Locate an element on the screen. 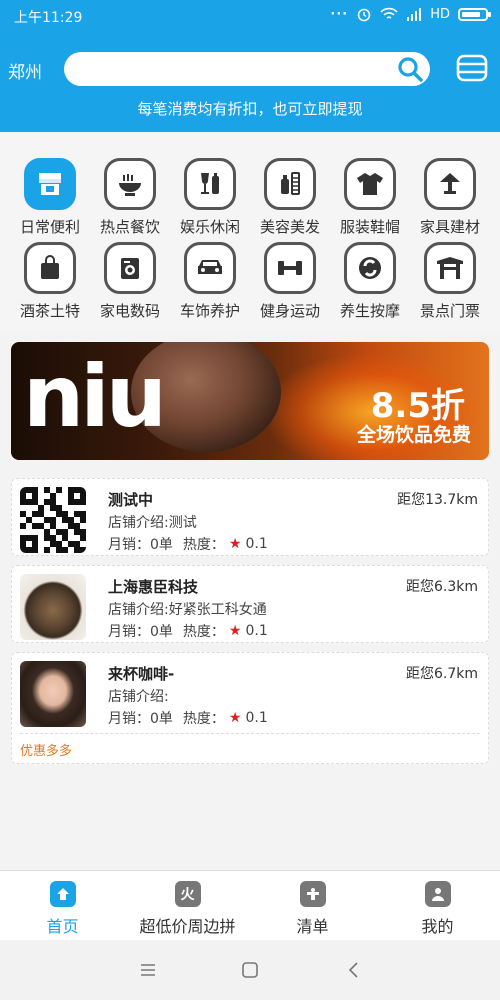 The image size is (500, 1000). category-daily: 日常便利 is located at coordinates (50, 197).